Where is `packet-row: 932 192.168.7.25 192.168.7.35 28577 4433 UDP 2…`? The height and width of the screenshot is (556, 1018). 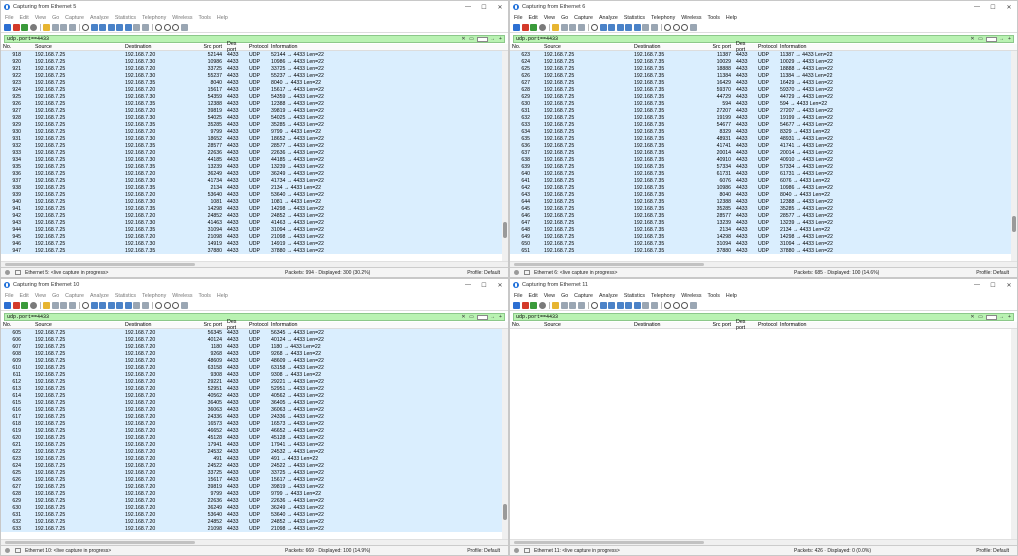 packet-row: 932 192.168.7.25 192.168.7.35 28577 4433 UDP 2… is located at coordinates (254, 145).